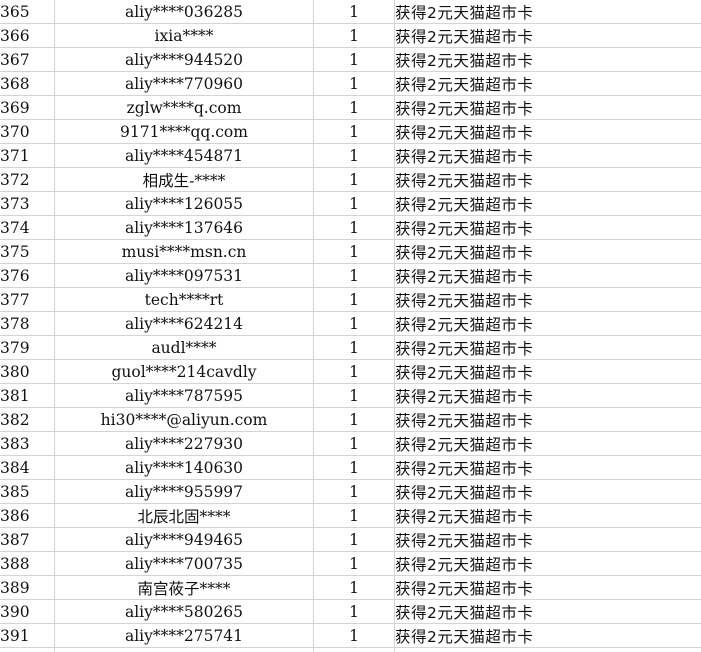 The image size is (701, 652). I want to click on cell-index: 389, so click(27, 587).